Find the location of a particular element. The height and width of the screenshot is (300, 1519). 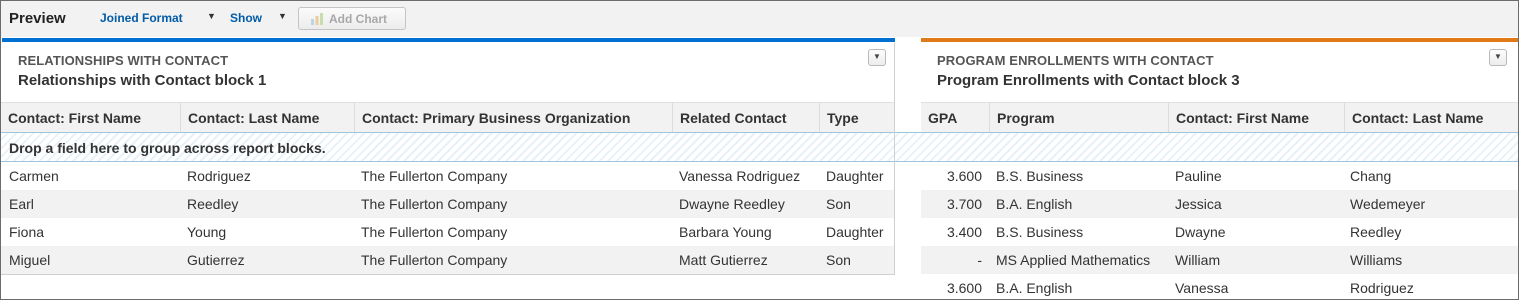

cell-first-name: Dwayne is located at coordinates (1200, 232).